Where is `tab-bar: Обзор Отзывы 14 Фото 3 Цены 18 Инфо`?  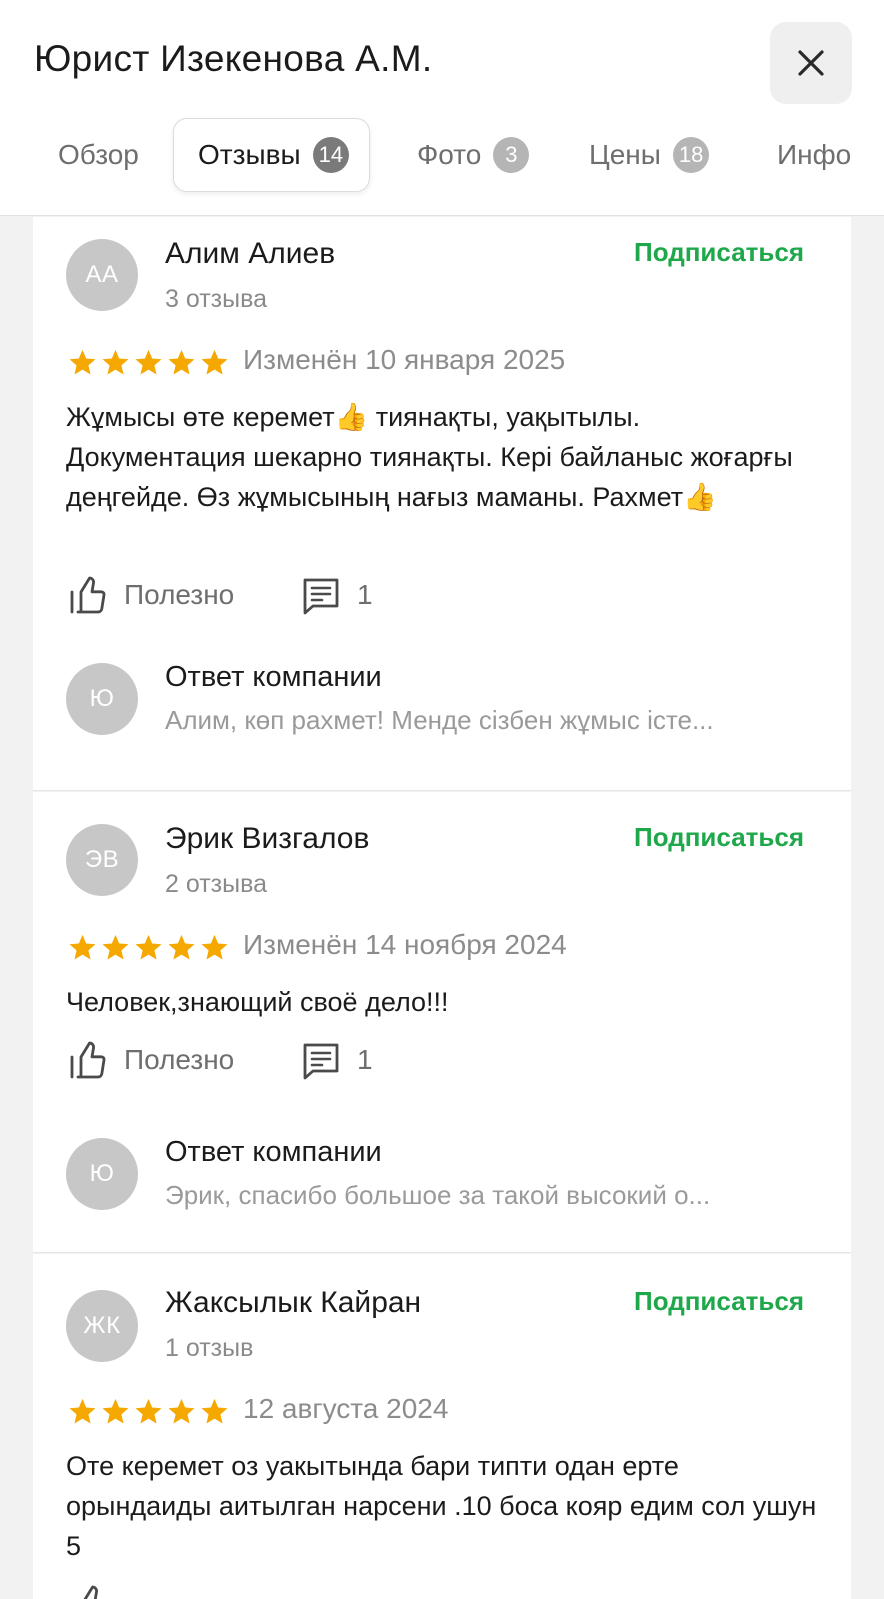
tab-bar: Обзор Отзывы 14 Фото 3 Цены 18 Инфо is located at coordinates (442, 156).